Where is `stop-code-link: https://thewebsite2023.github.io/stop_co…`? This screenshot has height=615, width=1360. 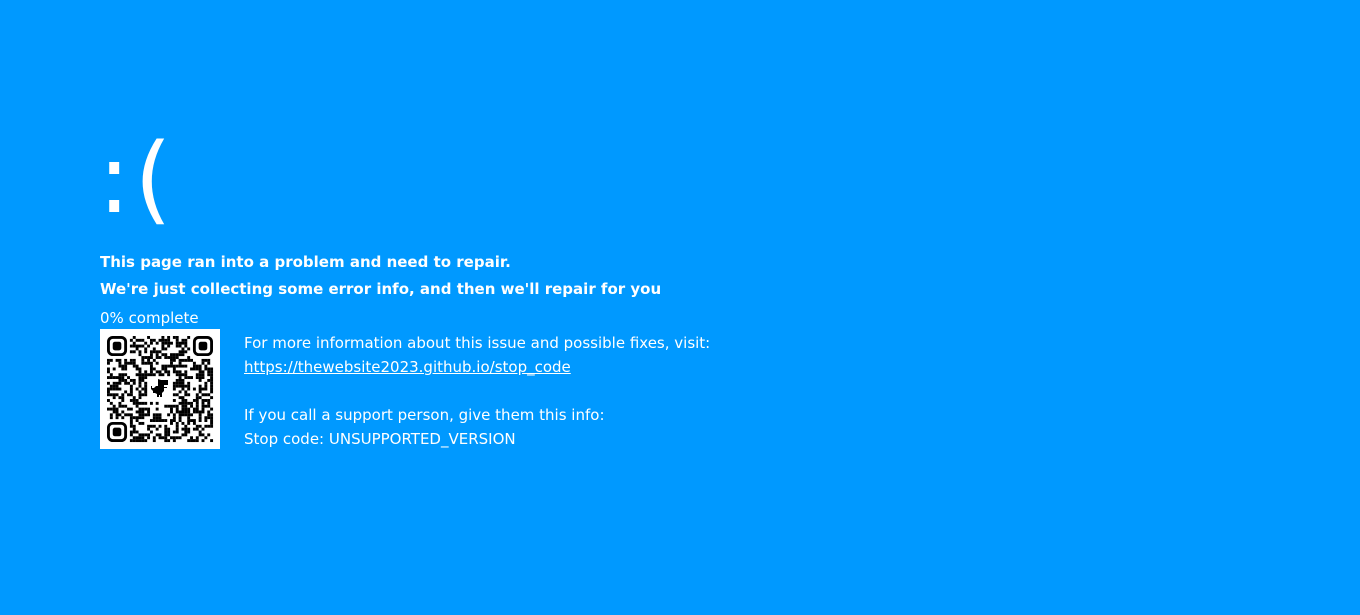 stop-code-link: https://thewebsite2023.github.io/stop_co… is located at coordinates (407, 367).